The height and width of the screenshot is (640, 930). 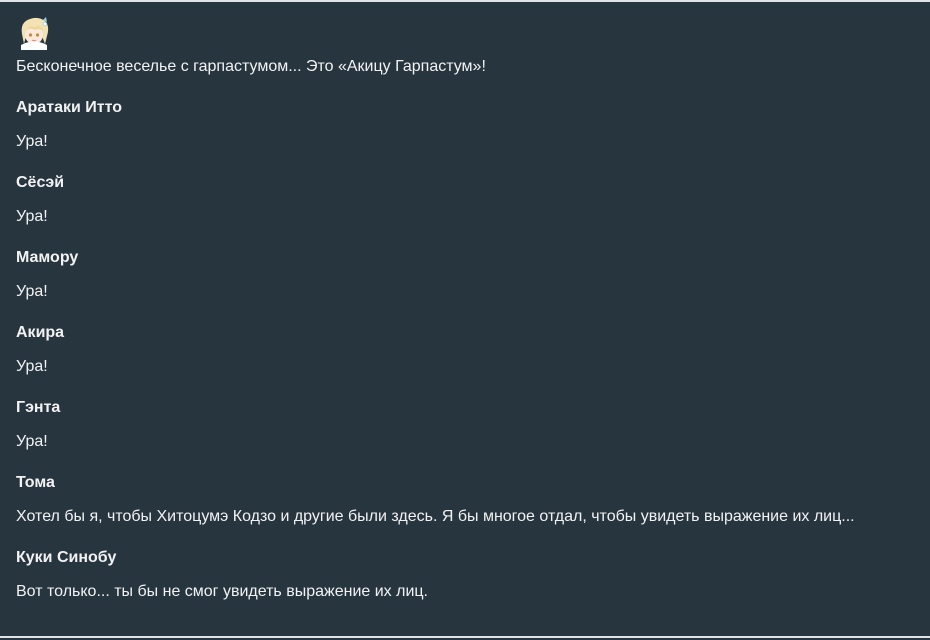 What do you see at coordinates (35, 482) in the screenshot?
I see `speaker-name: Тома` at bounding box center [35, 482].